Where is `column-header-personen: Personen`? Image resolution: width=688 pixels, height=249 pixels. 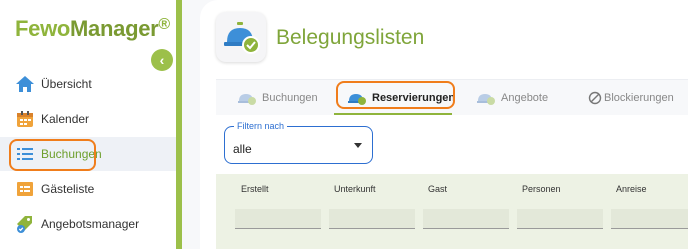 column-header-personen: Personen is located at coordinates (541, 189).